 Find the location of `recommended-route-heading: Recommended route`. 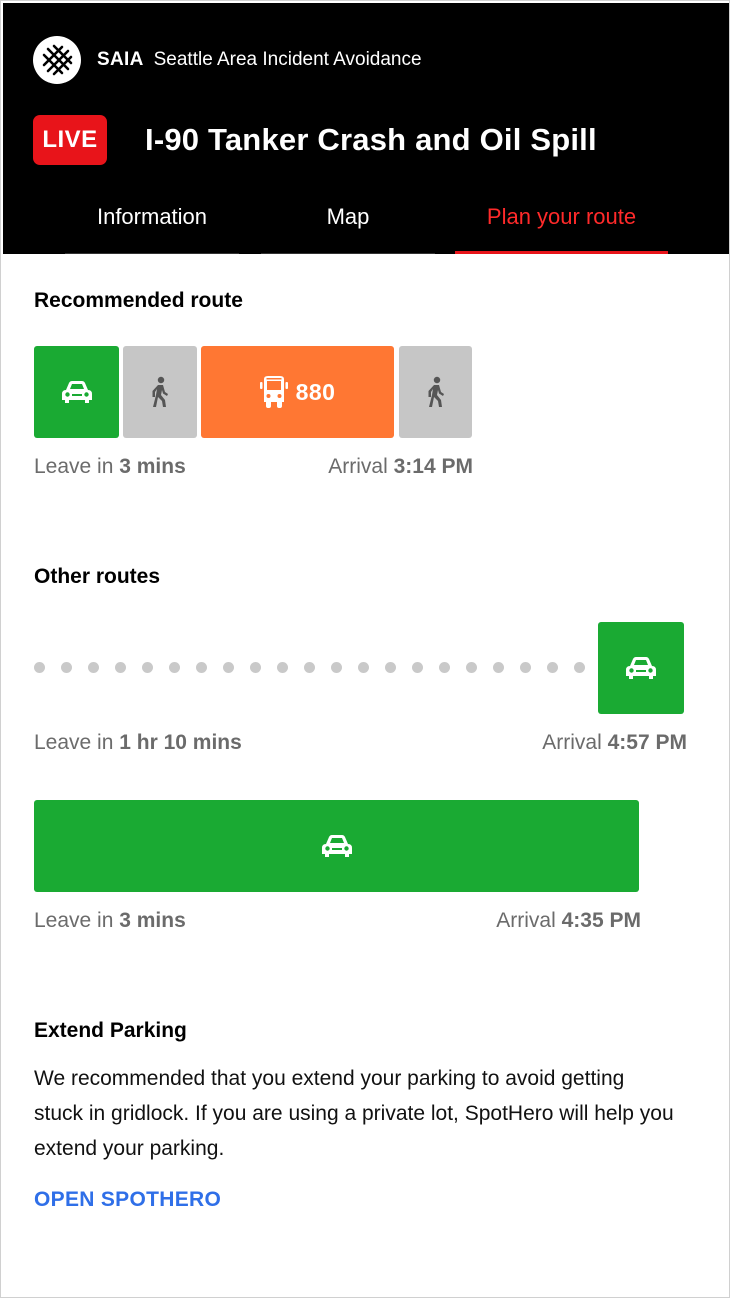

recommended-route-heading: Recommended route is located at coordinates (138, 300).